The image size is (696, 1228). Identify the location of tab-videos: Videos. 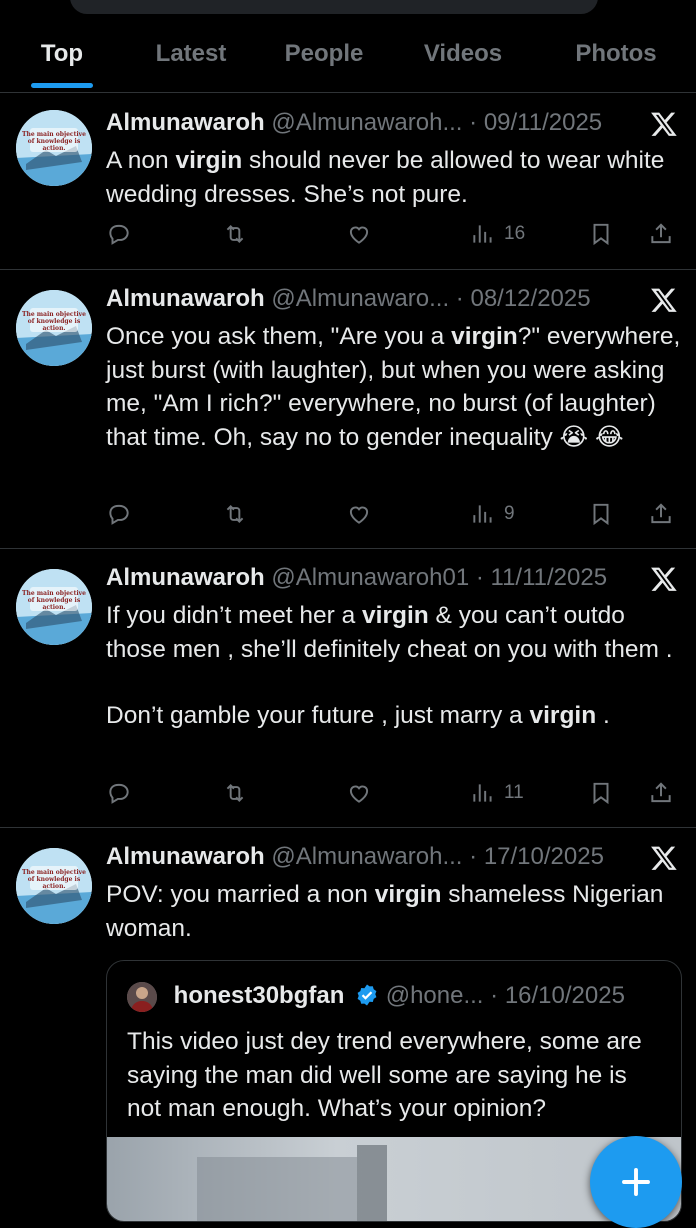
(463, 54).